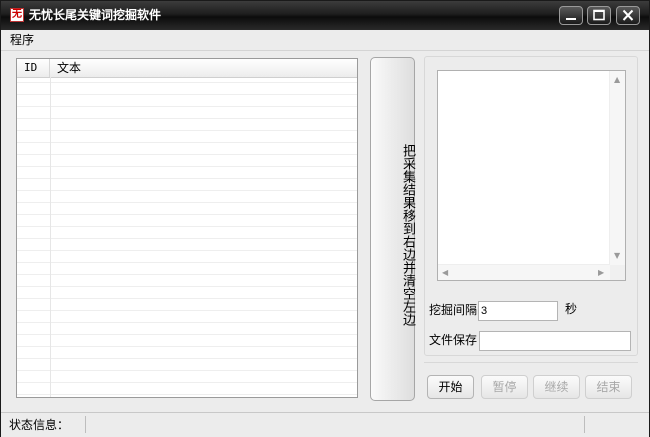 The height and width of the screenshot is (437, 650). What do you see at coordinates (617, 256) in the screenshot?
I see `scroll-down-icon: ▼` at bounding box center [617, 256].